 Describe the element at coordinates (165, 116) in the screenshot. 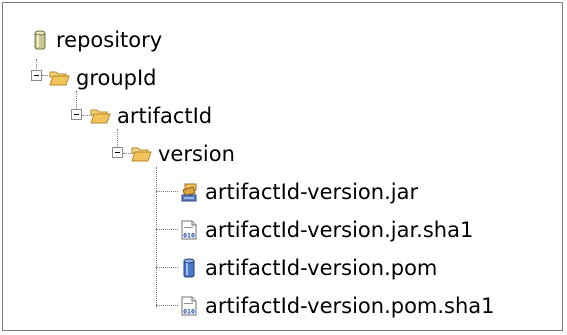

I see `tree-node-label: artifactId` at that location.